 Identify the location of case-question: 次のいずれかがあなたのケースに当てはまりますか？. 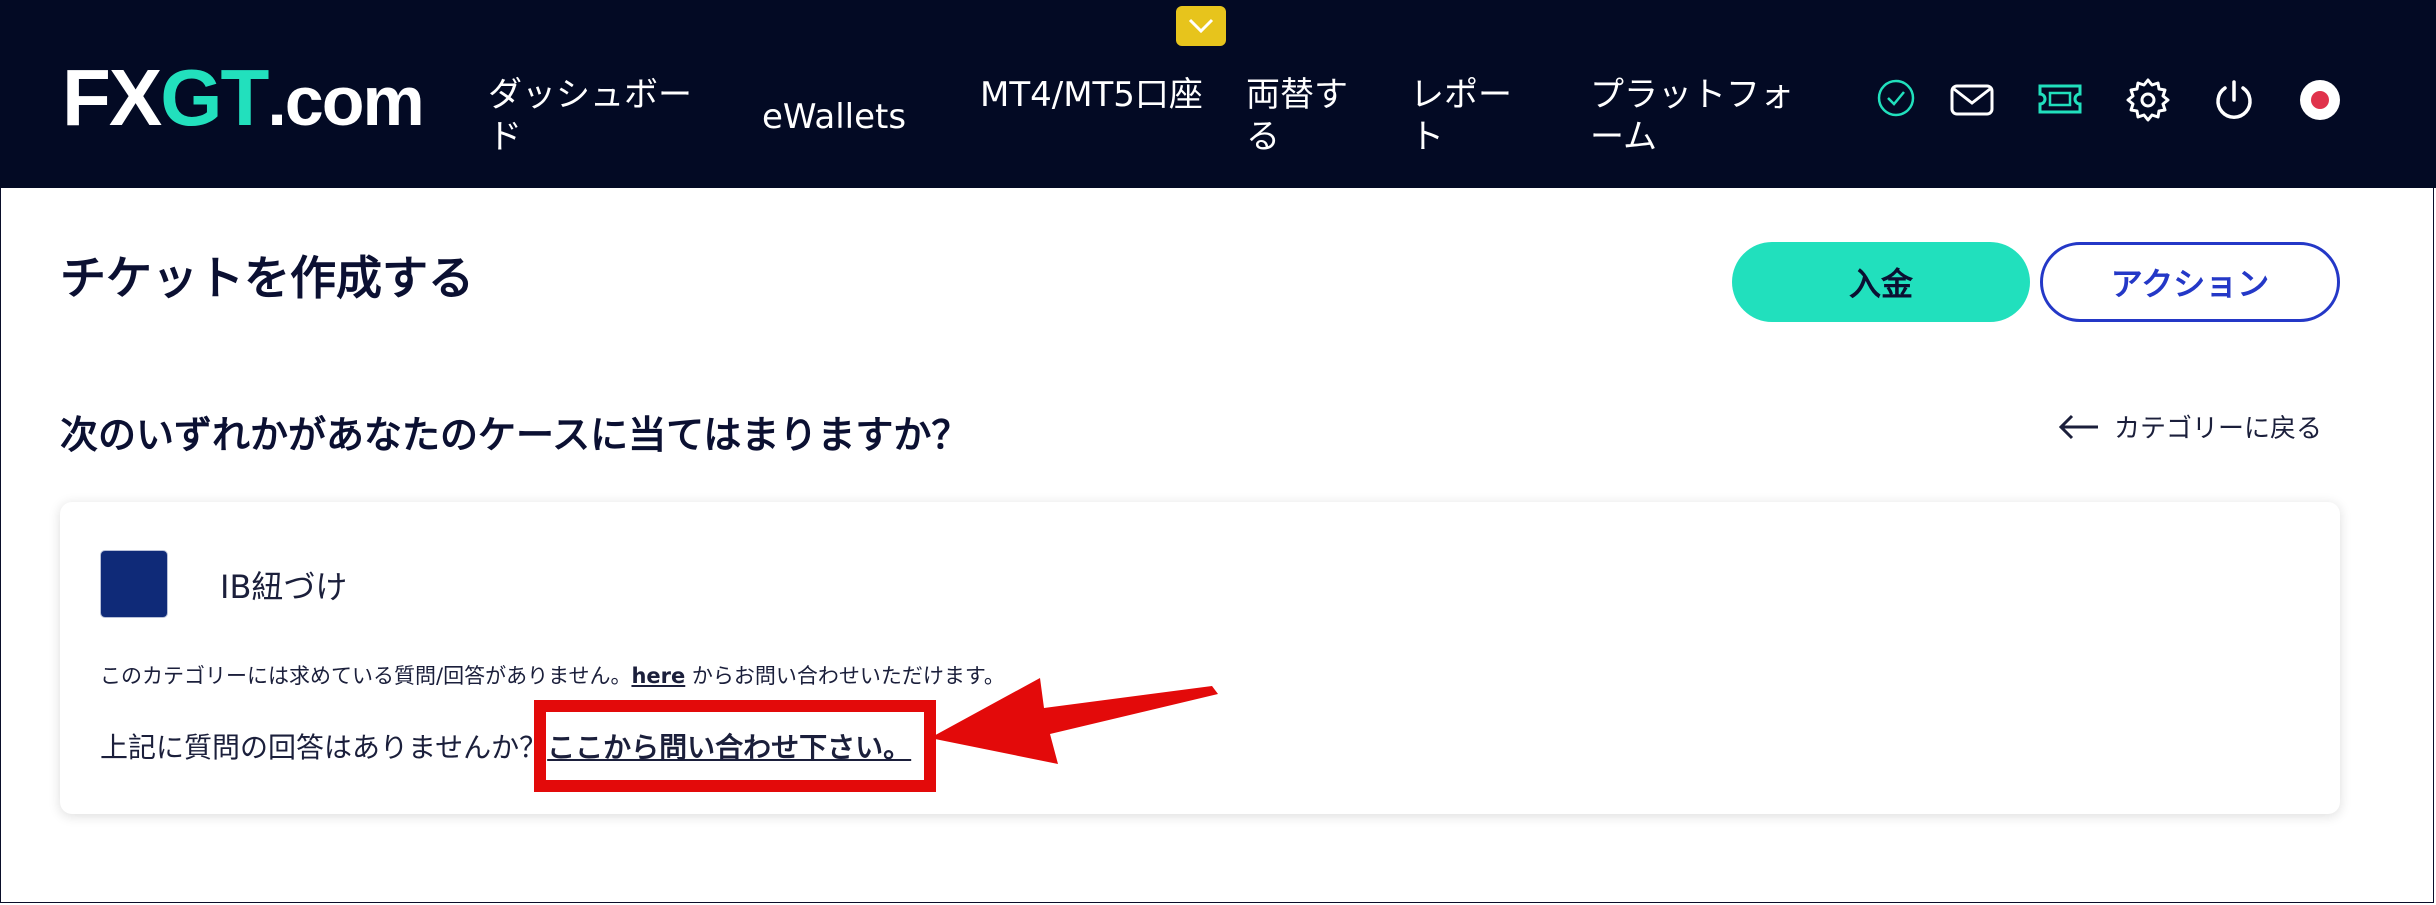
(515, 435).